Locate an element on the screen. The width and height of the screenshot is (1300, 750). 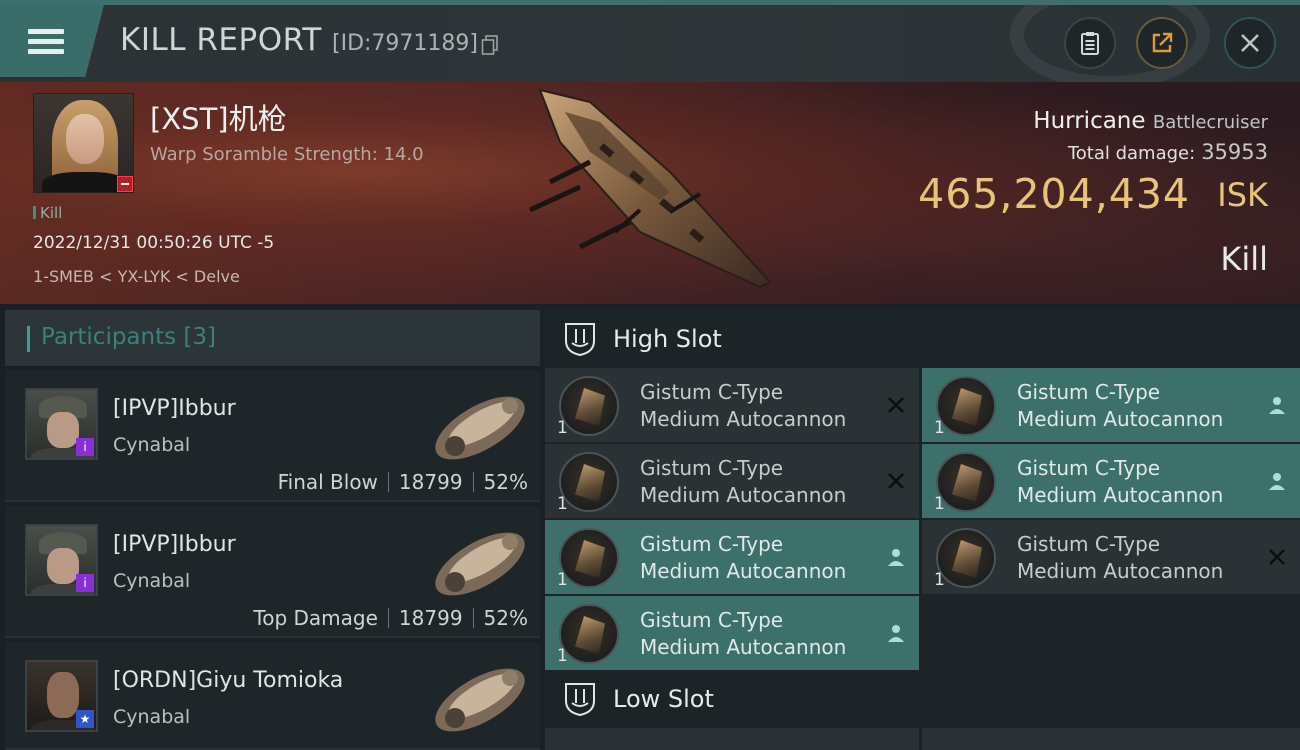
participant-stats: Top Damage 18799 52% is located at coordinates (390, 618).